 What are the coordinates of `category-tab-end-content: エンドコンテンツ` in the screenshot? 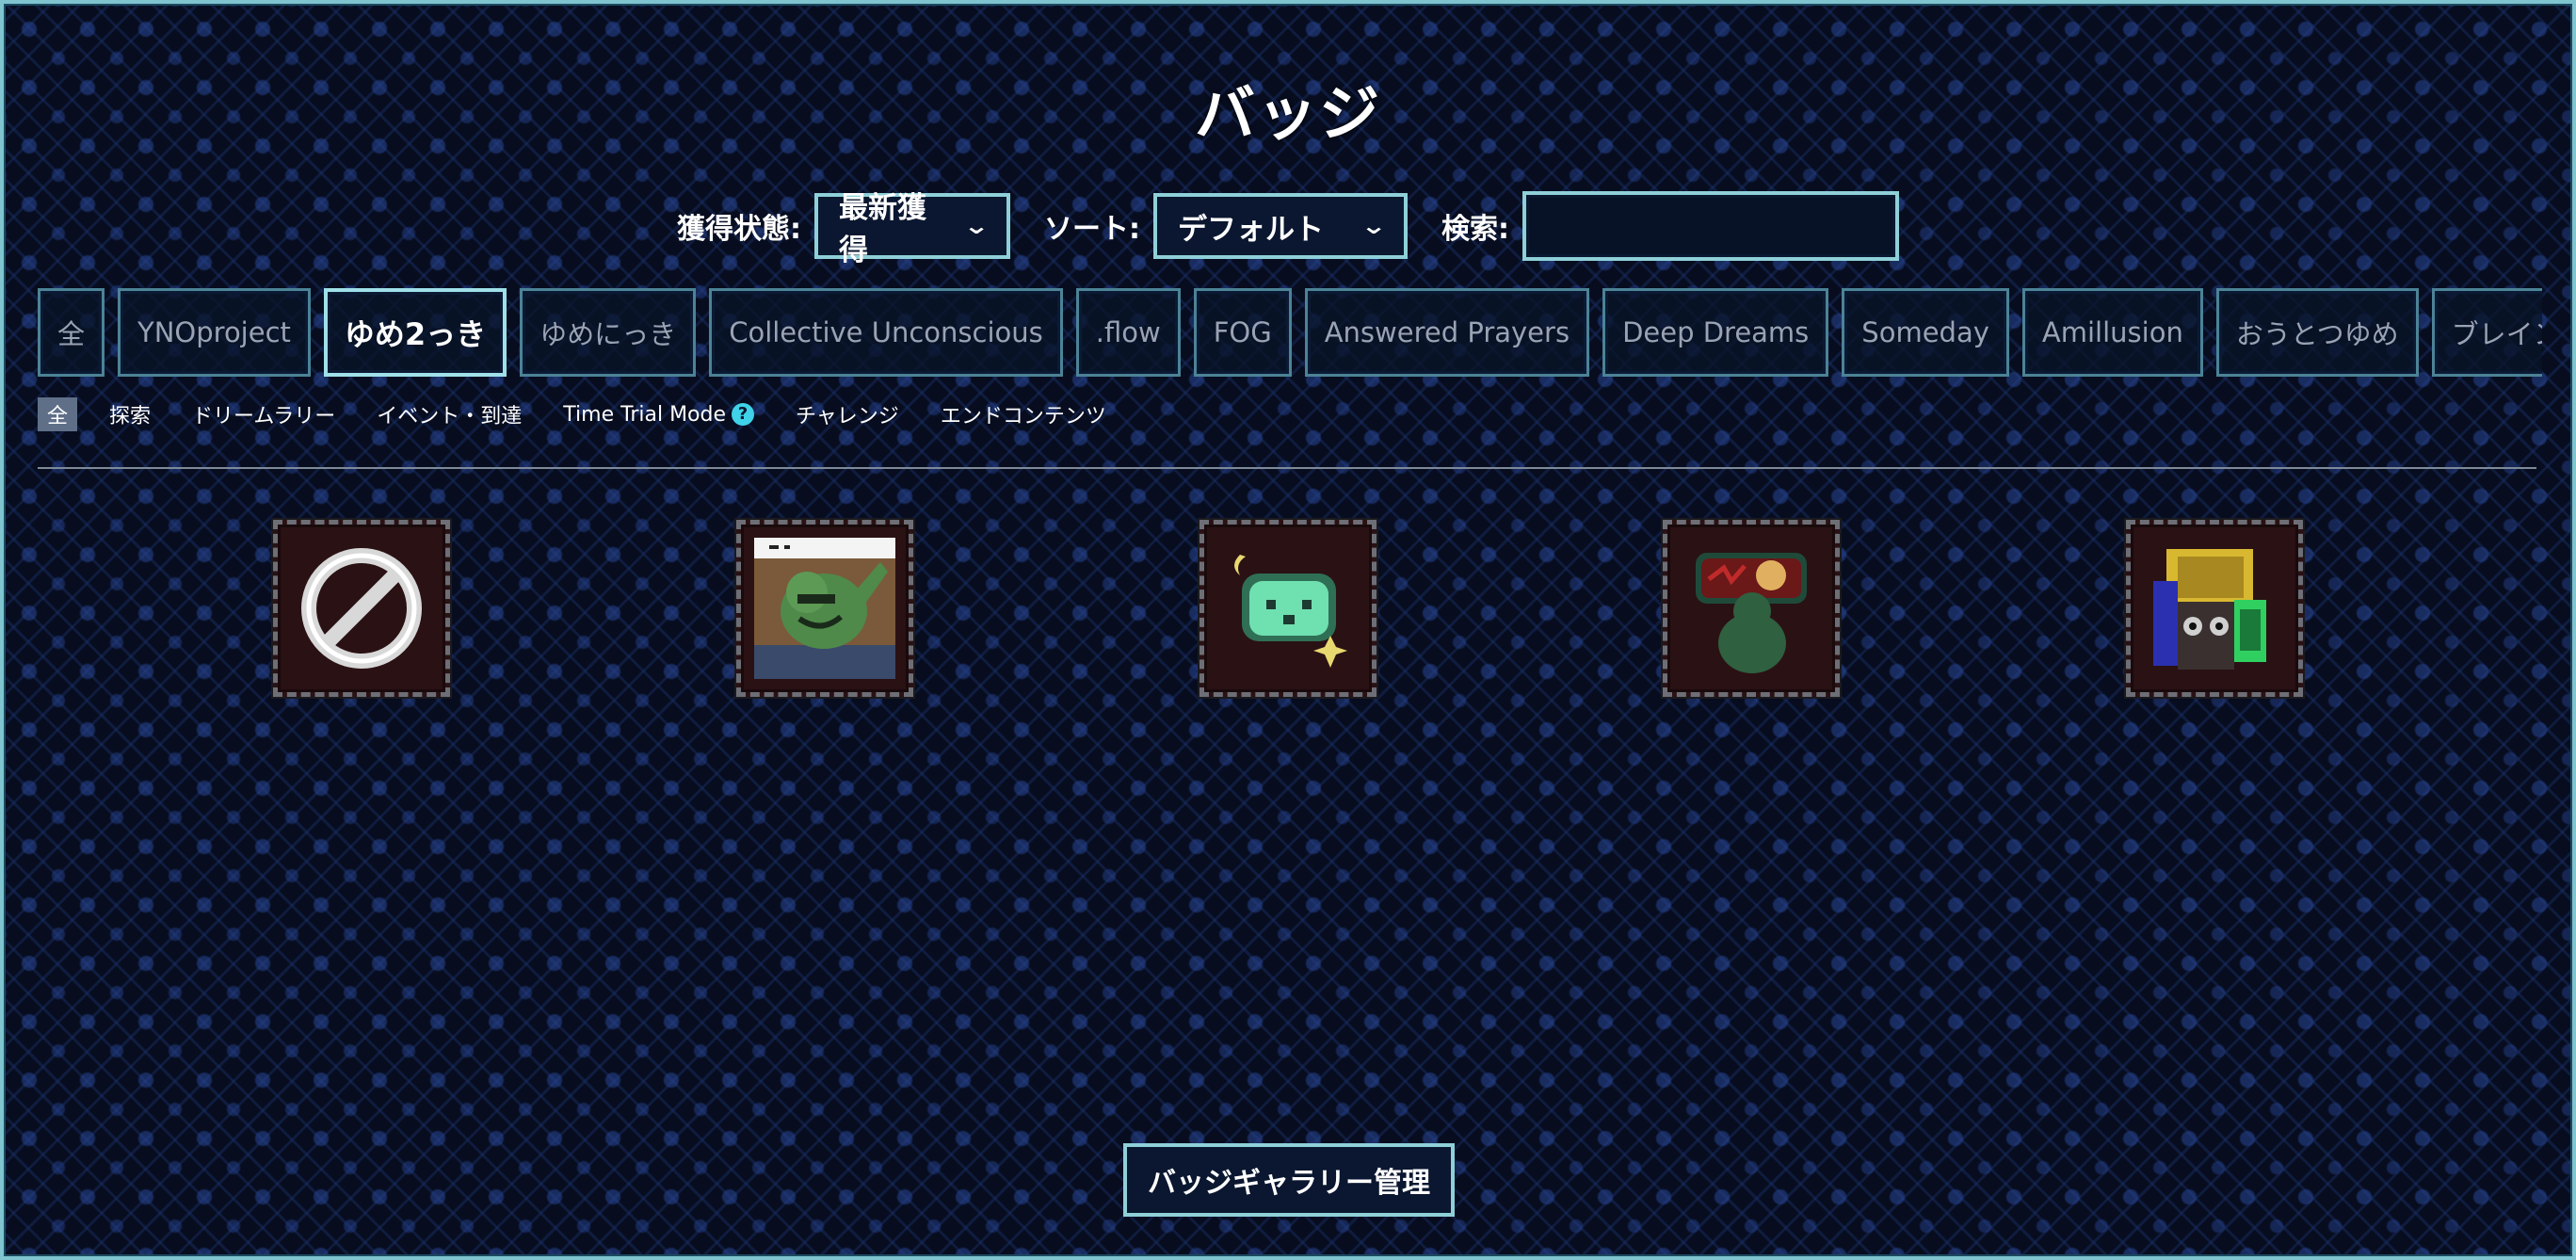 It's located at (1023, 414).